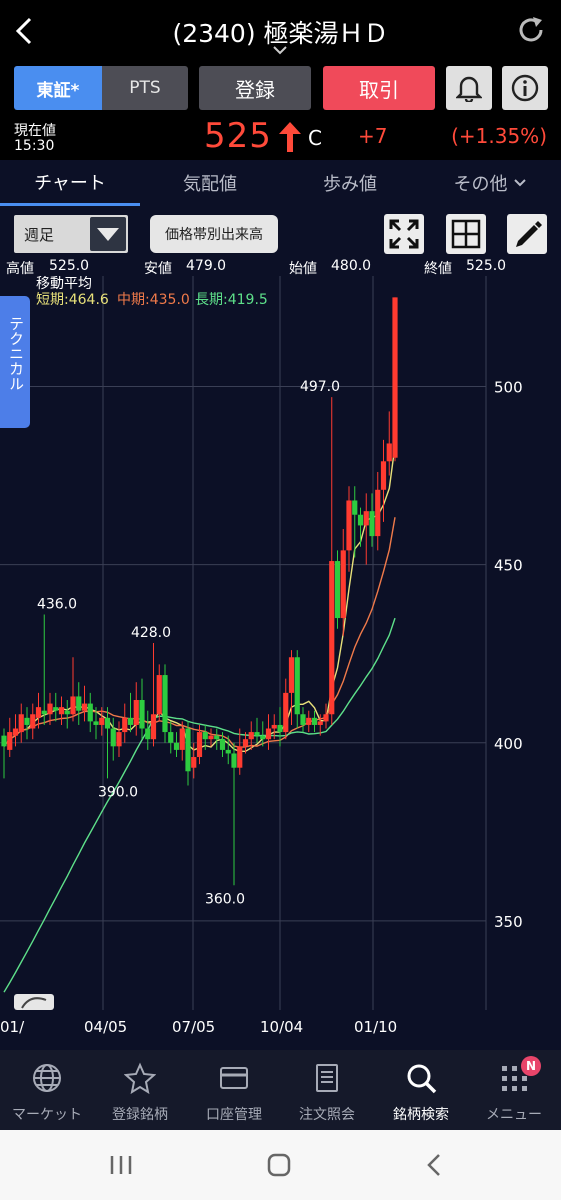 This screenshot has height=1200, width=561. Describe the element at coordinates (531, 30) in the screenshot. I see `refresh-icon` at that location.